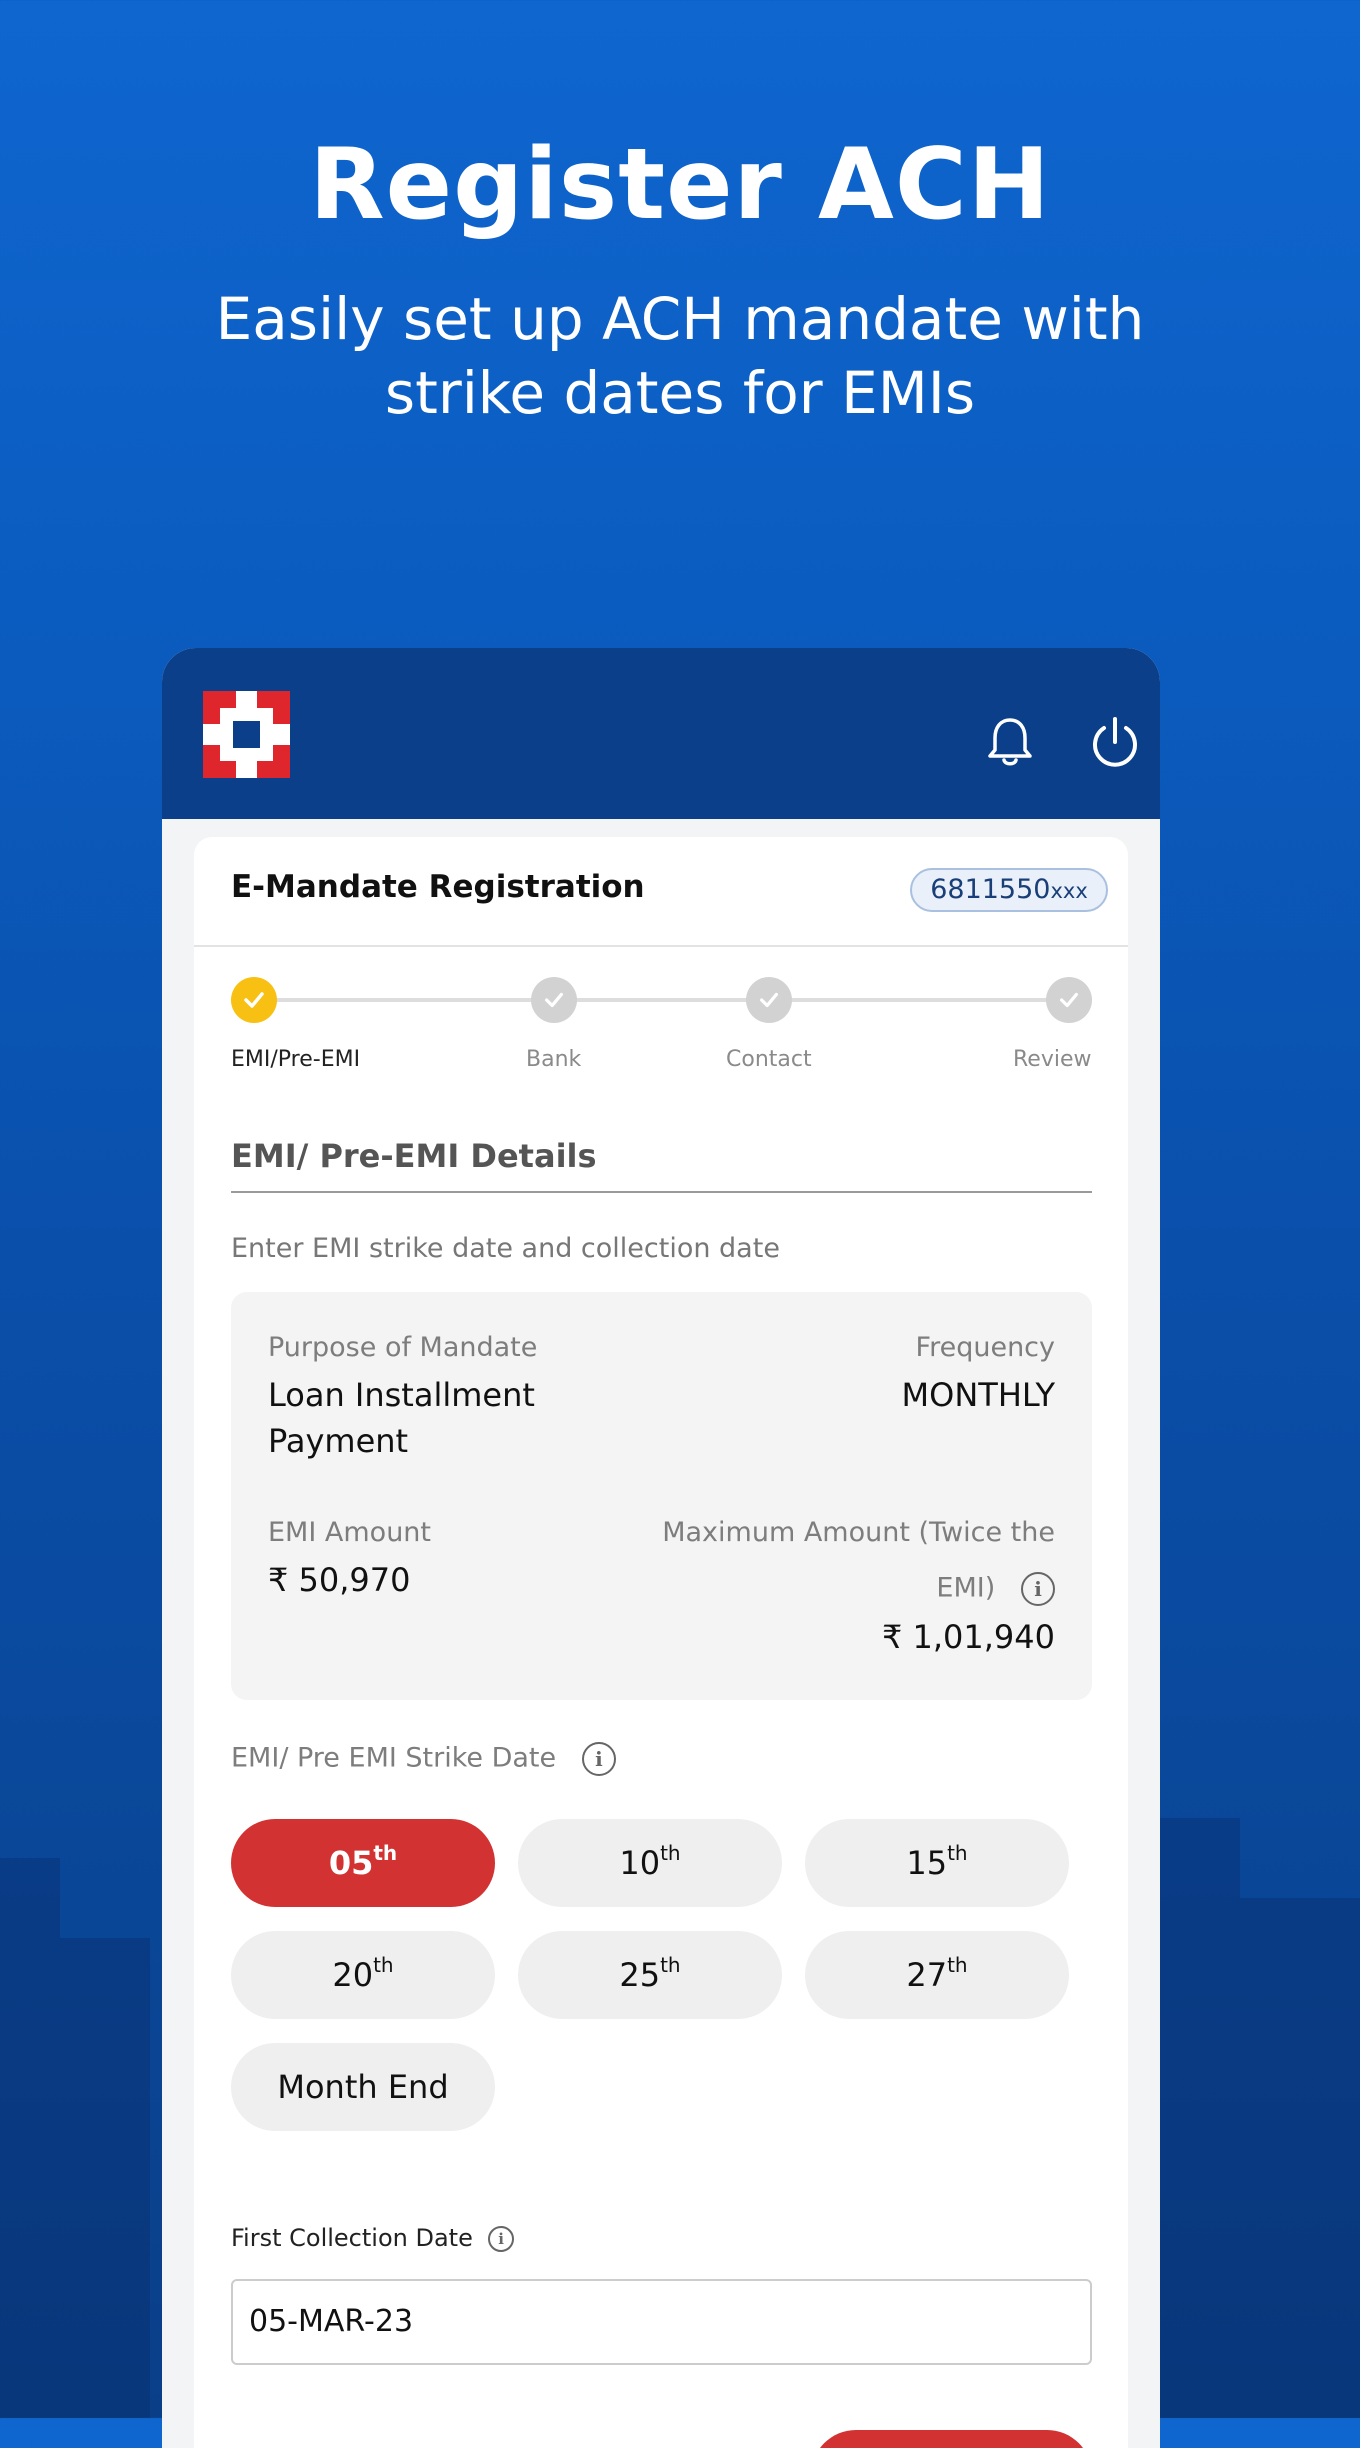 The height and width of the screenshot is (2448, 1360). I want to click on power-icon, so click(1115, 742).